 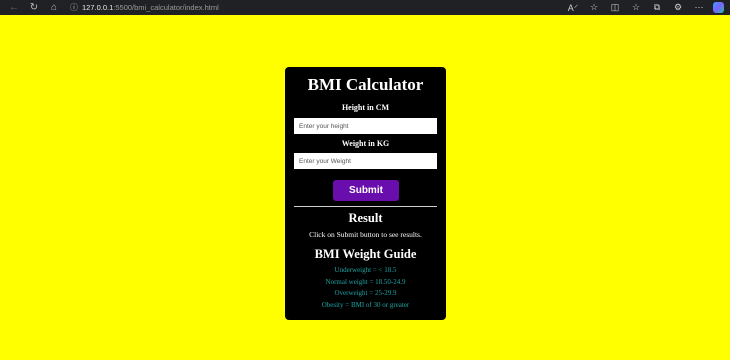 What do you see at coordinates (615, 7) in the screenshot?
I see `split-screen-icon: ◫` at bounding box center [615, 7].